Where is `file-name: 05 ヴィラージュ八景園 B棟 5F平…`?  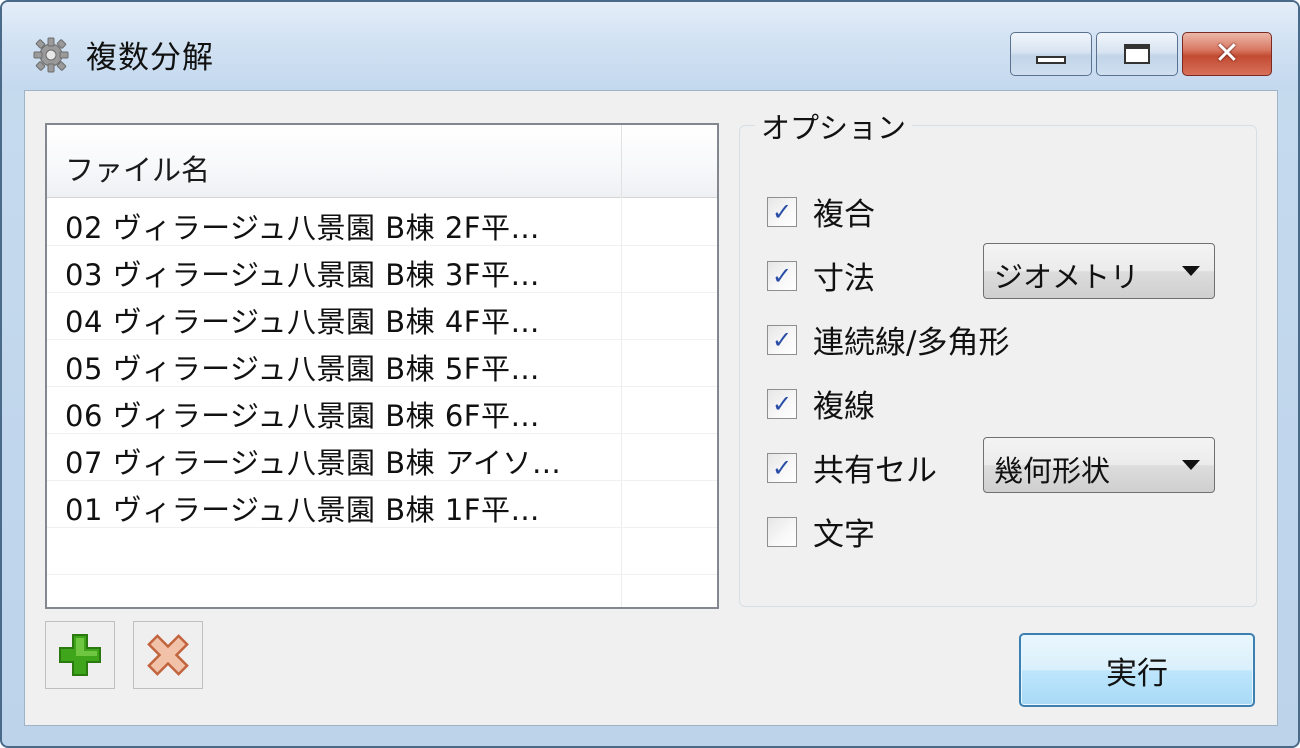
file-name: 05 ヴィラージュ八景園 B棟 5F平… is located at coordinates (302, 369).